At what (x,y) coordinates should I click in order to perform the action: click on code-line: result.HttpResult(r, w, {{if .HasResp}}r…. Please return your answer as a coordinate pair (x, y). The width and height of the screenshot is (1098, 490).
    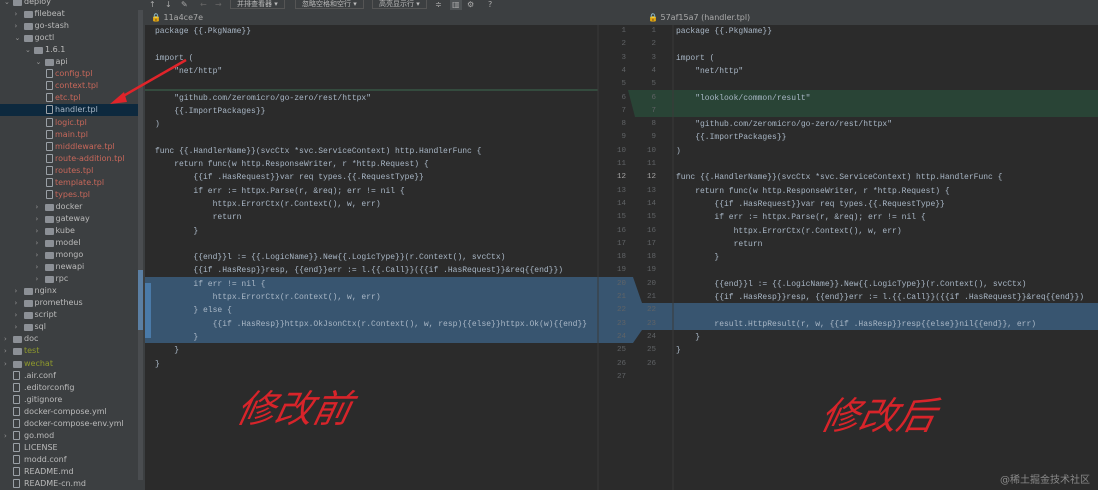
    Looking at the image, I should click on (856, 324).